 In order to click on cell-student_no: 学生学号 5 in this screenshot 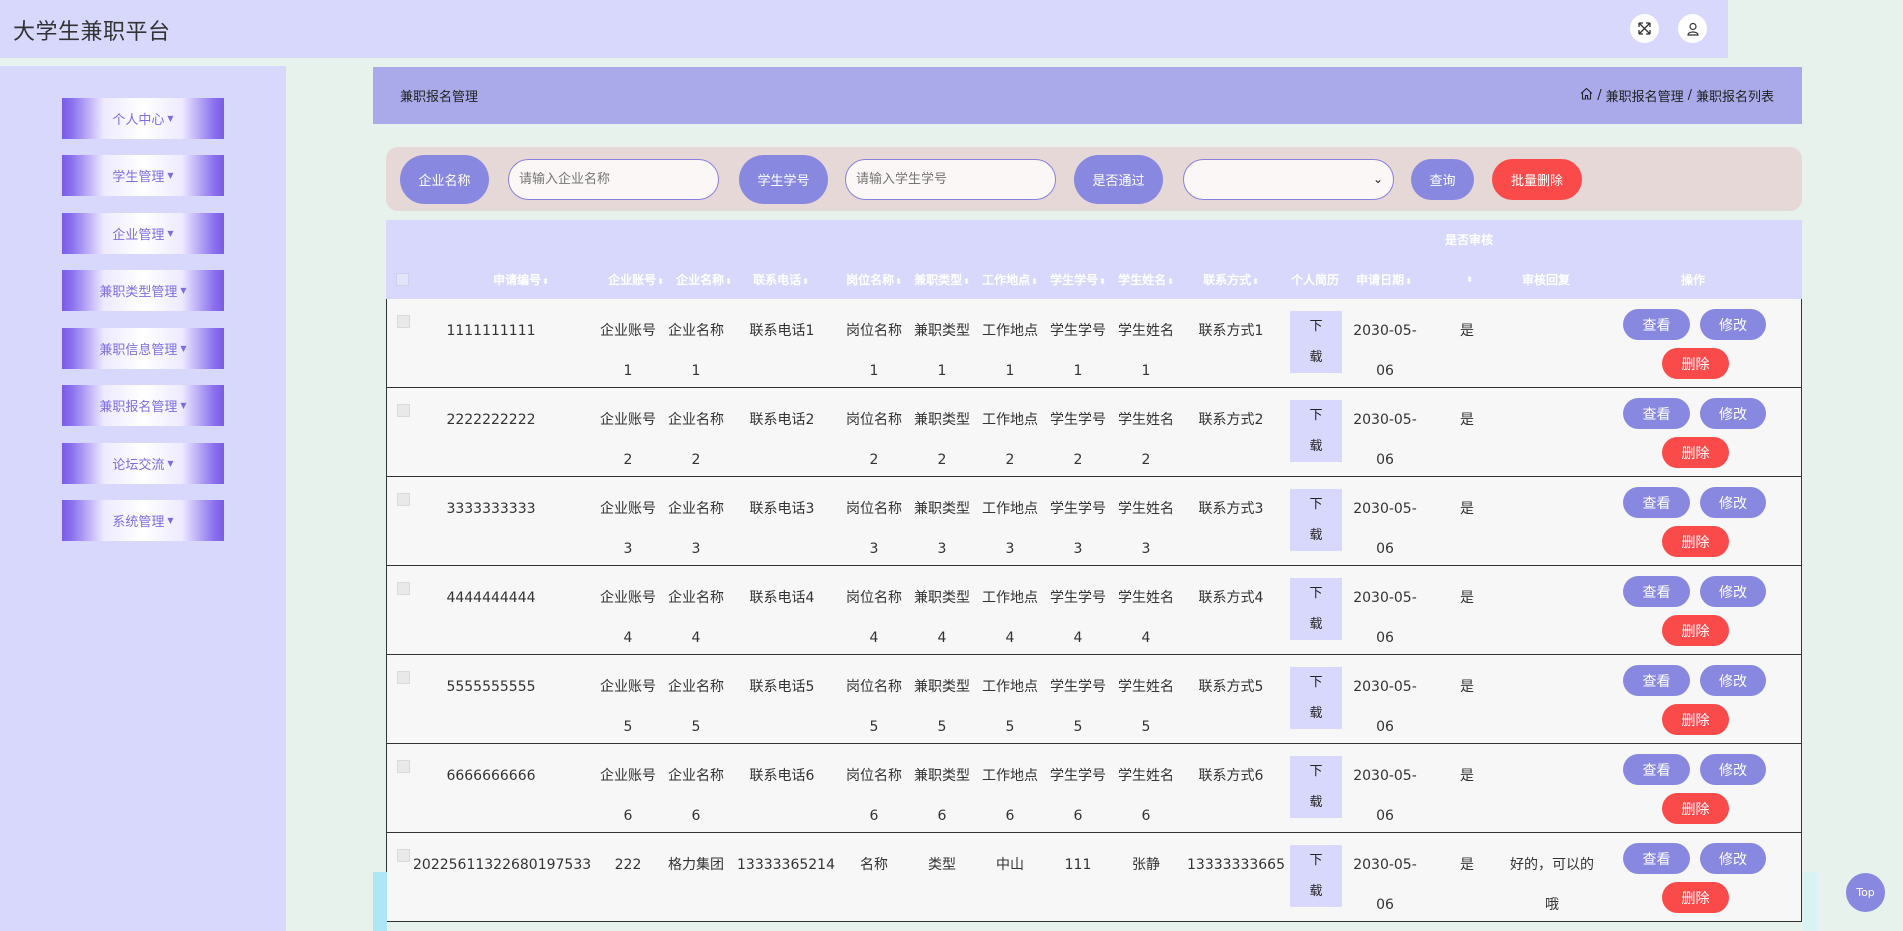, I will do `click(1078, 707)`.